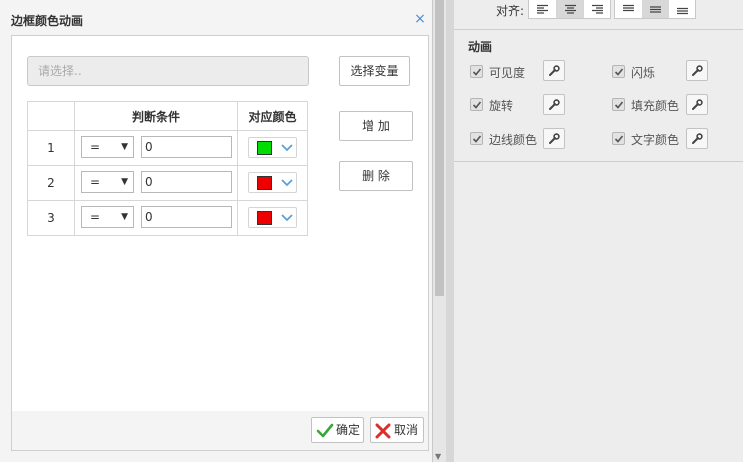  I want to click on align-center-icon, so click(570, 9).